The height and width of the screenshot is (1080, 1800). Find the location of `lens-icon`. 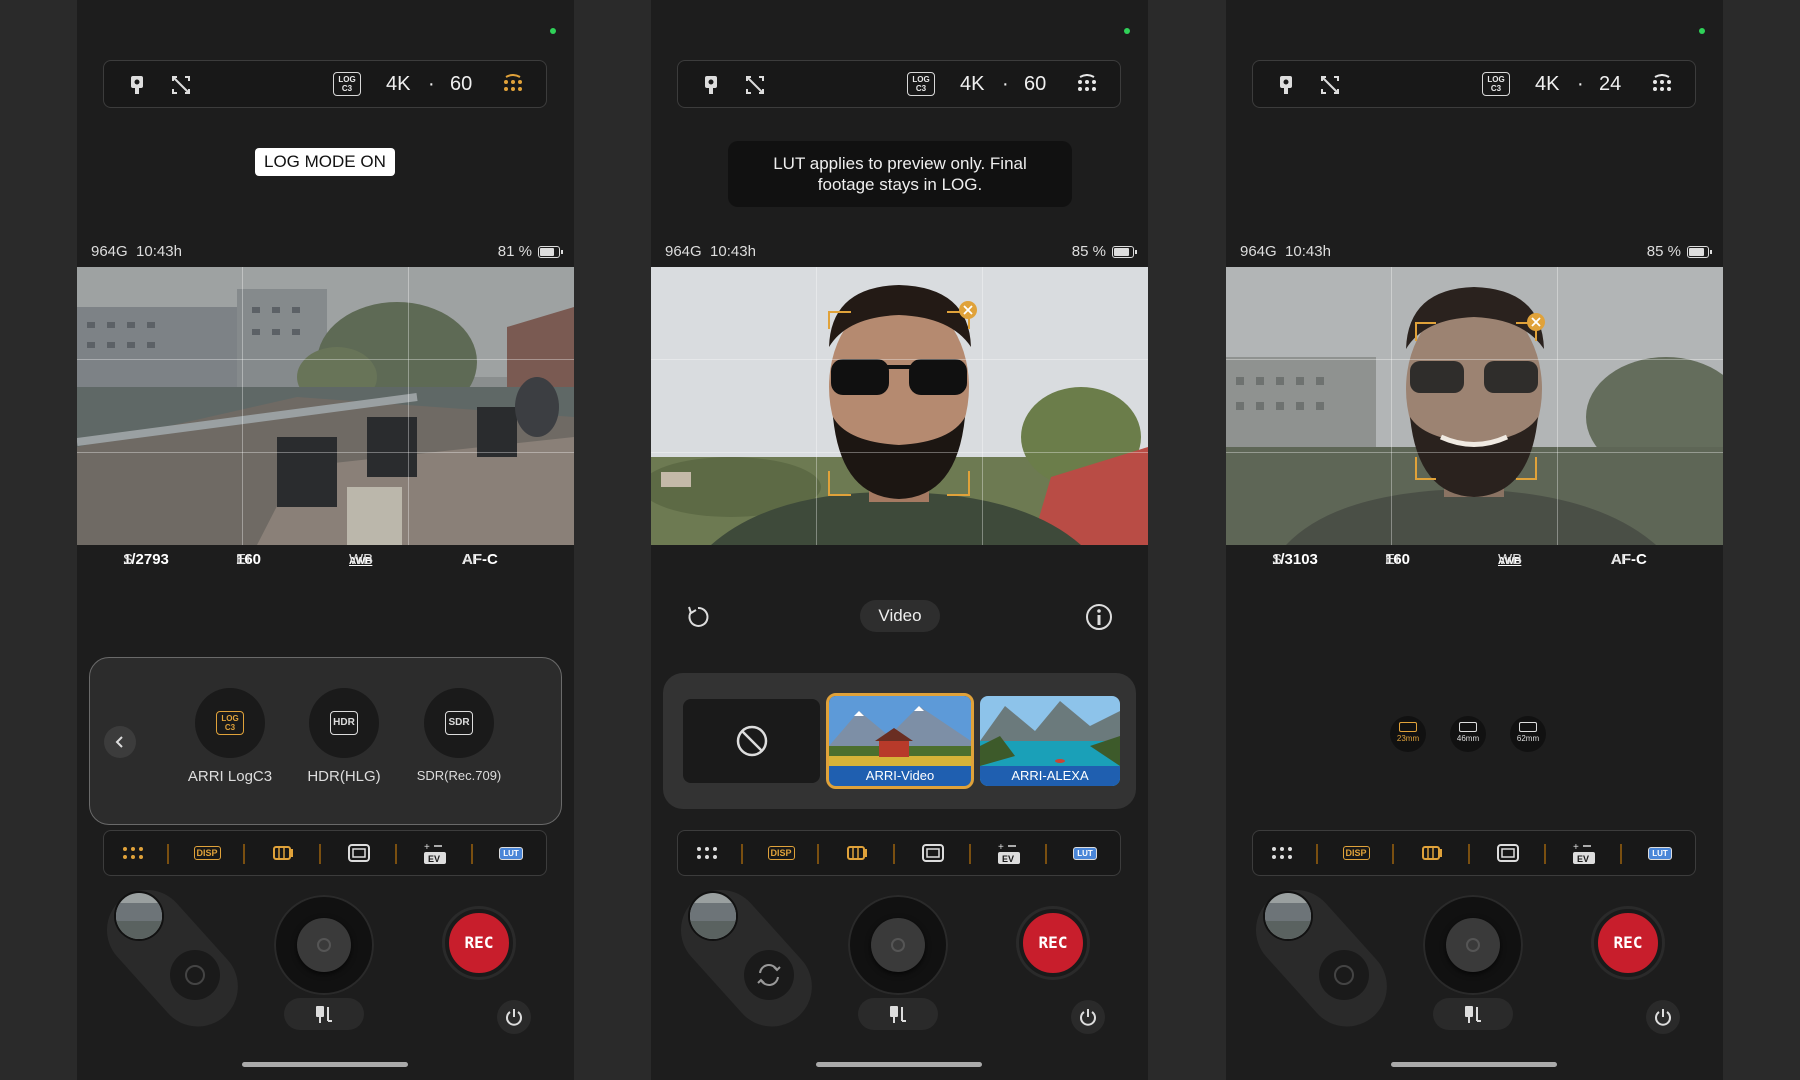

lens-icon is located at coordinates (1468, 727).